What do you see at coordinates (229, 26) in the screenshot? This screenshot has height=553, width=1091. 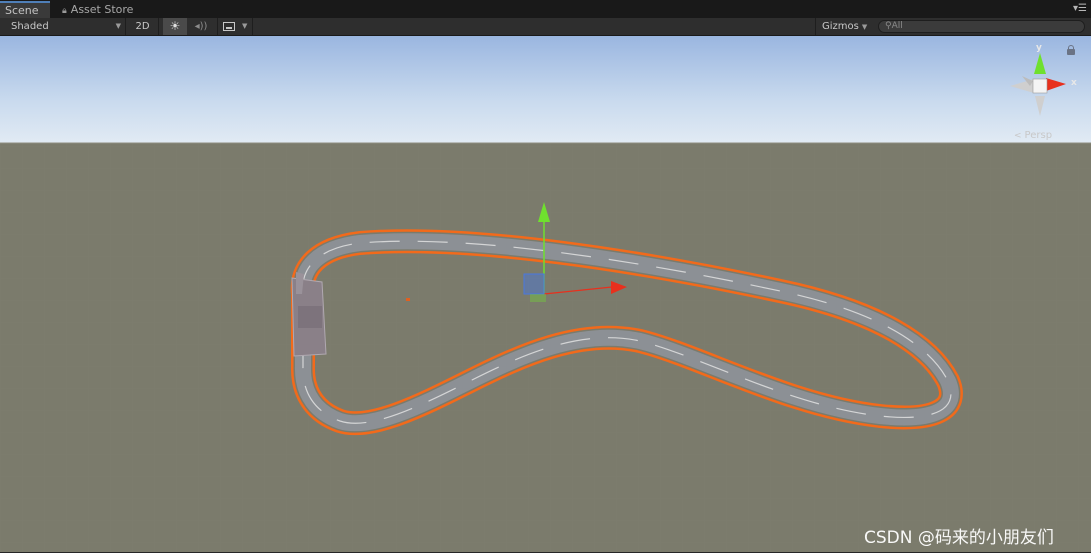 I see `image-icon` at bounding box center [229, 26].